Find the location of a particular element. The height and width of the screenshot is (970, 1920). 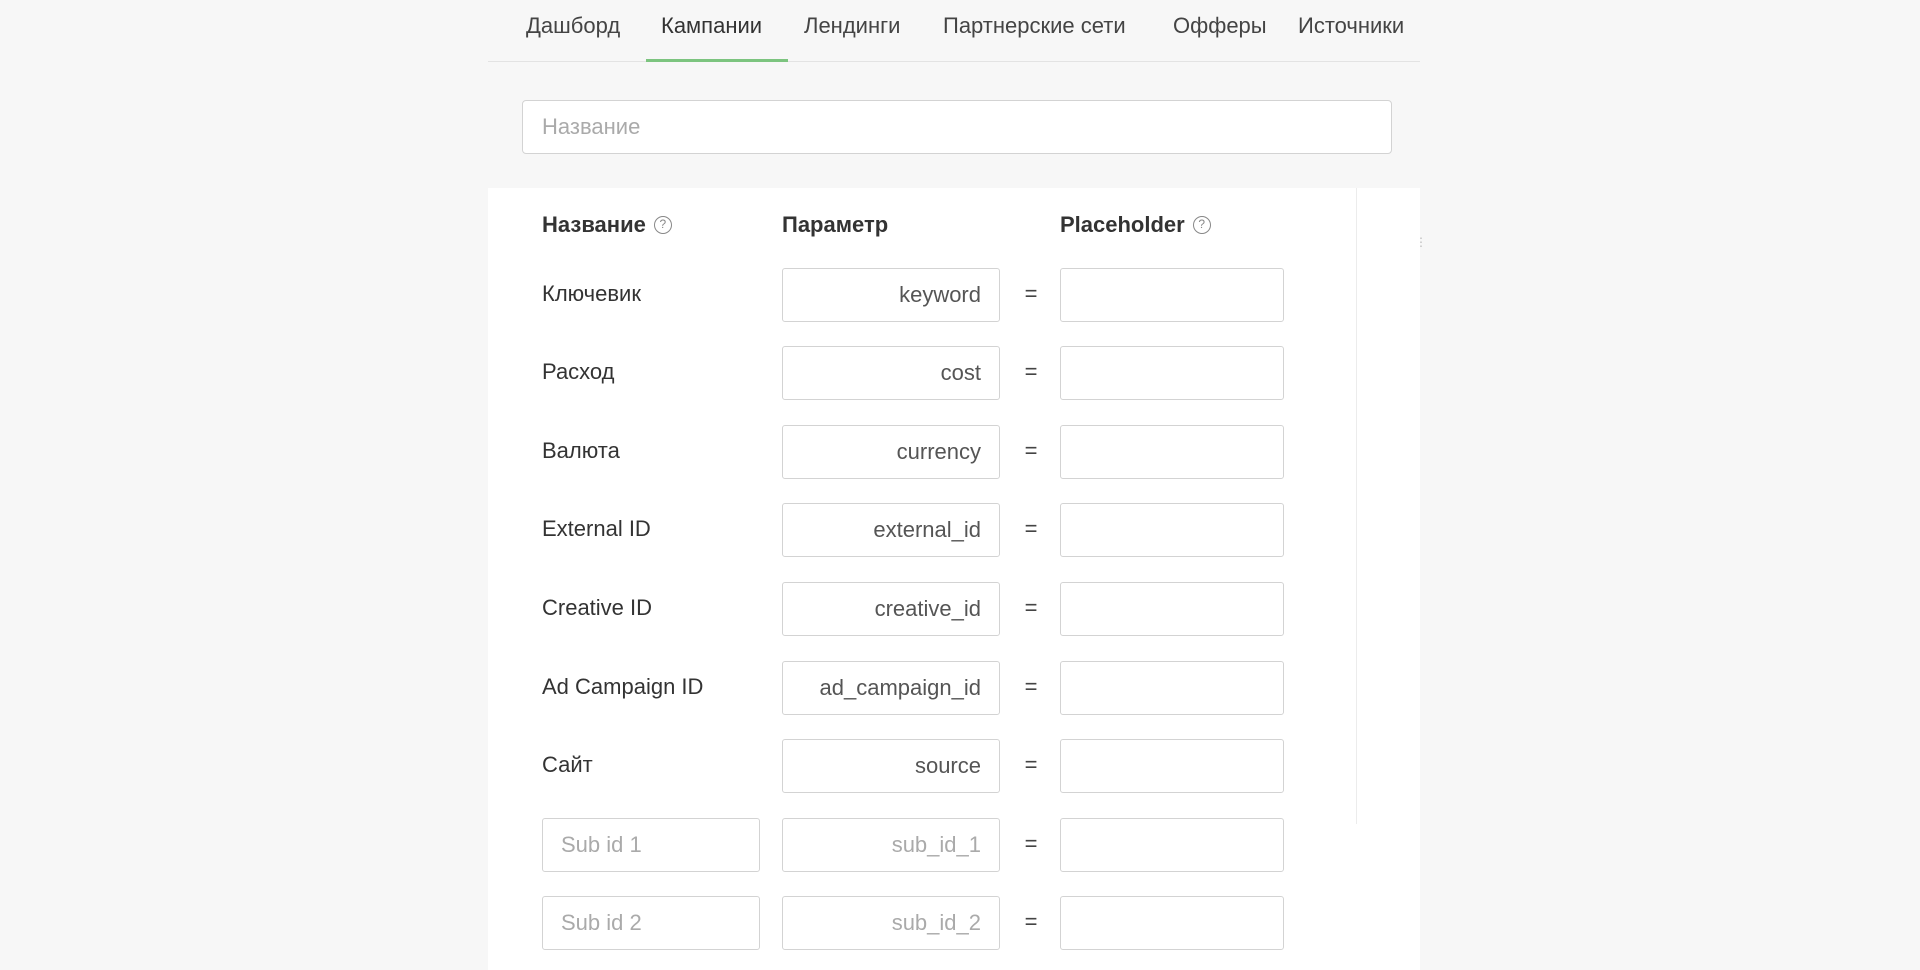

row-name-label: Расход is located at coordinates (578, 371).